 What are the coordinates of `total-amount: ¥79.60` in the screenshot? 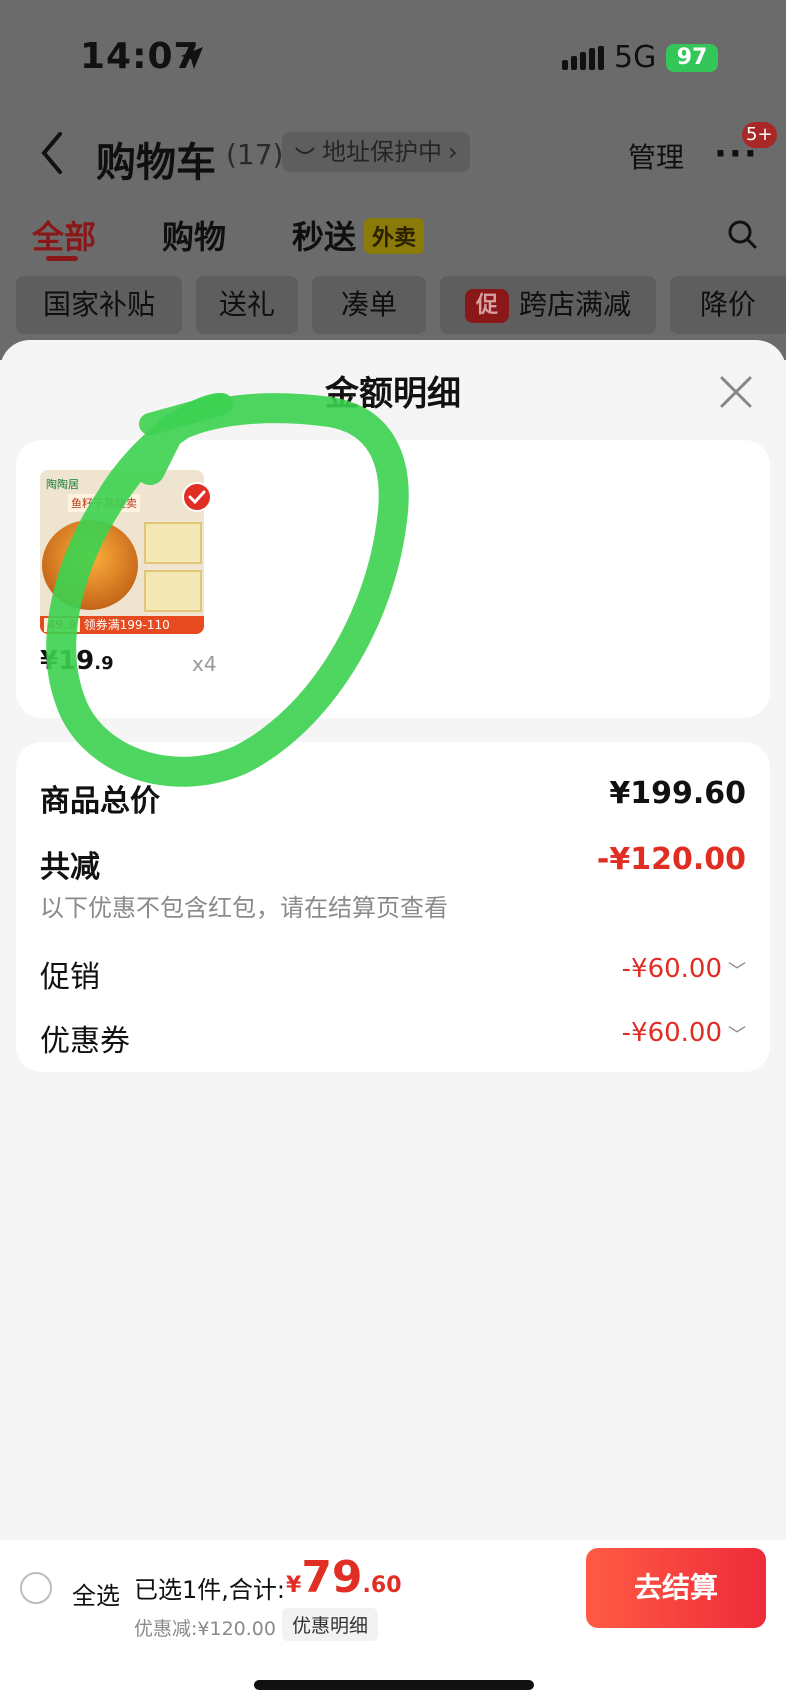 It's located at (344, 1577).